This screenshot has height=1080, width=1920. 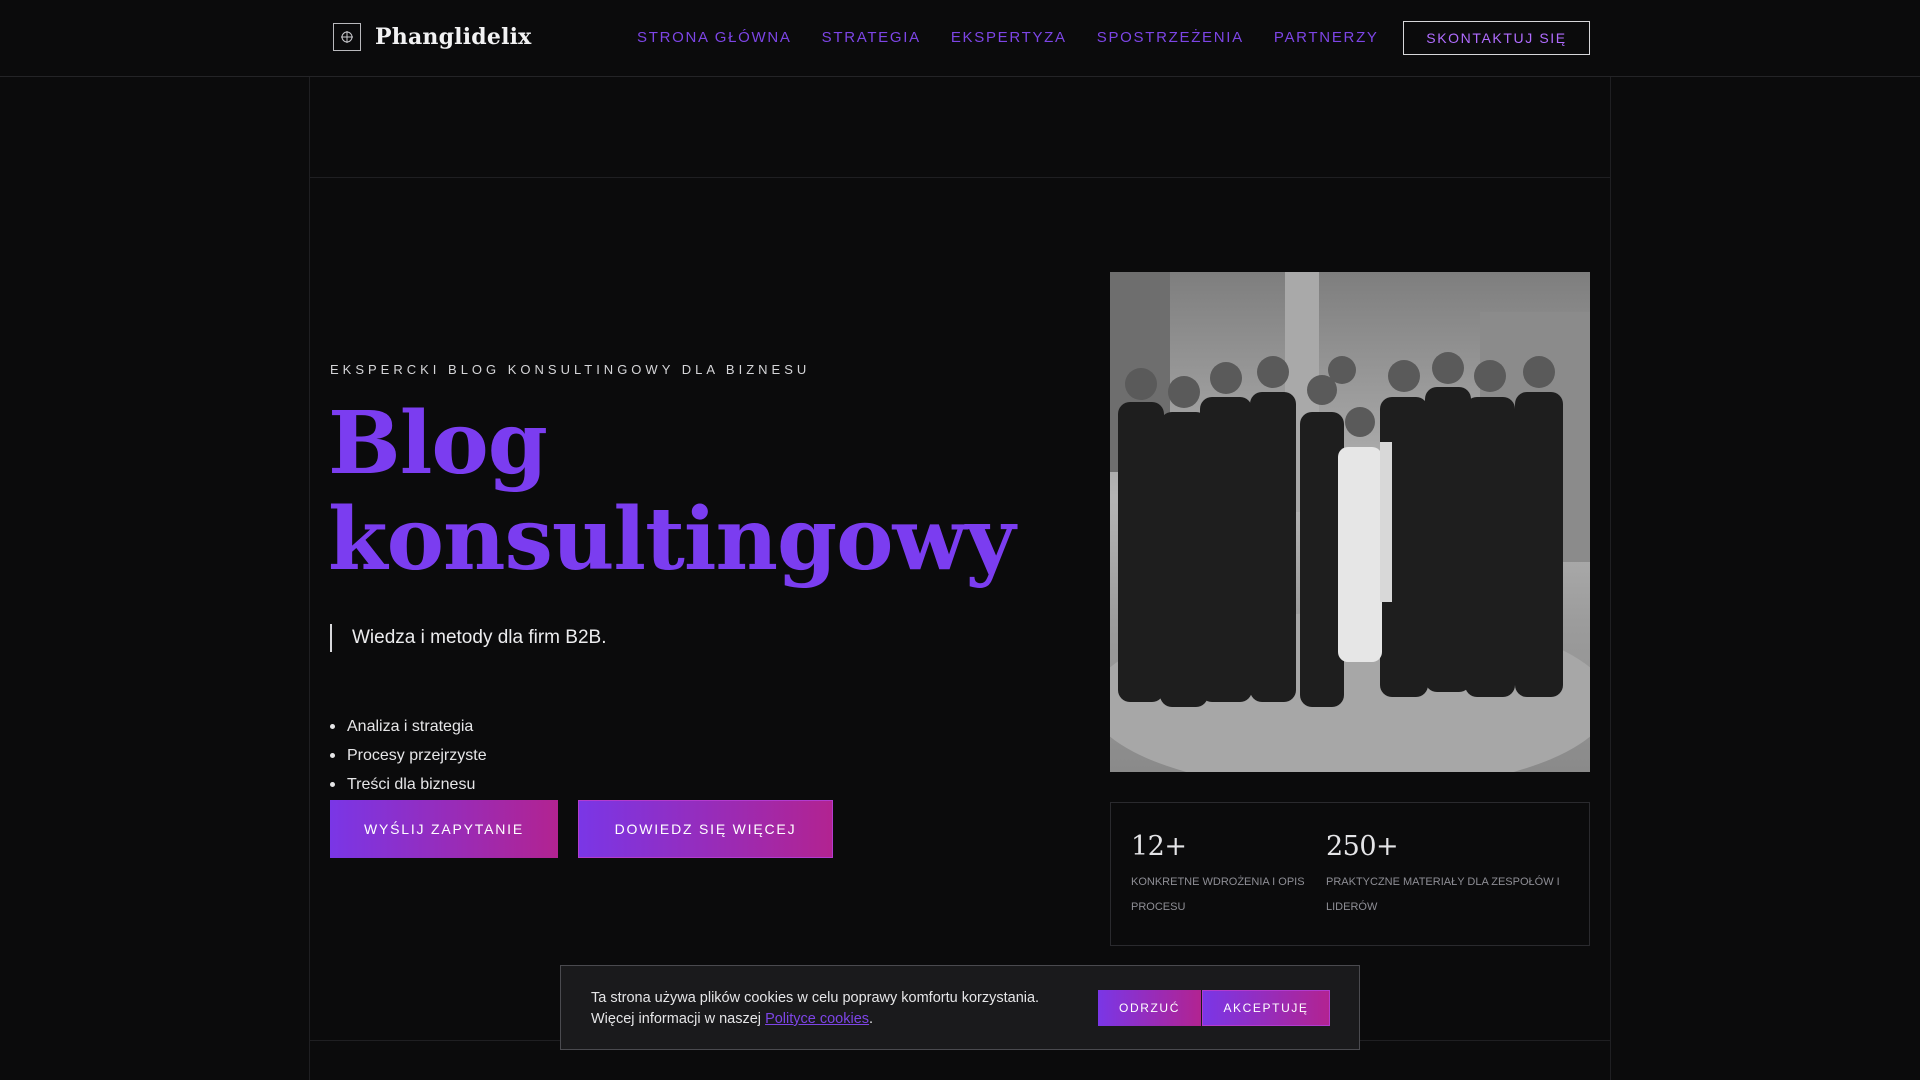 What do you see at coordinates (1362, 846) in the screenshot?
I see `stat-value: 250+` at bounding box center [1362, 846].